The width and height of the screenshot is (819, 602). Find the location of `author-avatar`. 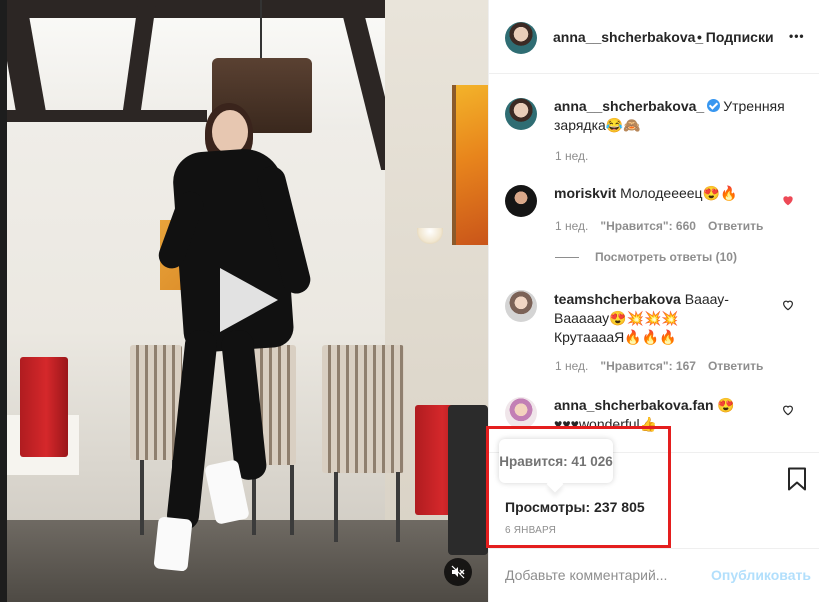

author-avatar is located at coordinates (521, 38).